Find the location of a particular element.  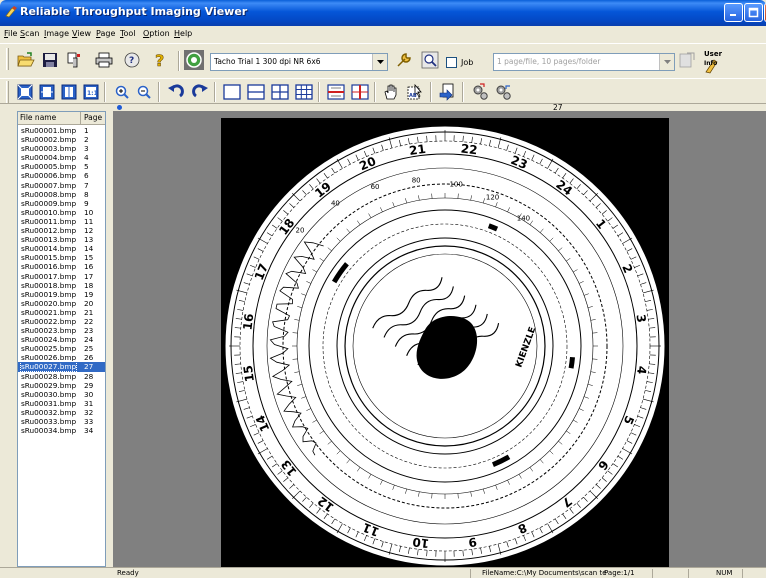

file-list-item: sRu00012.bmp 12 is located at coordinates (61, 230).